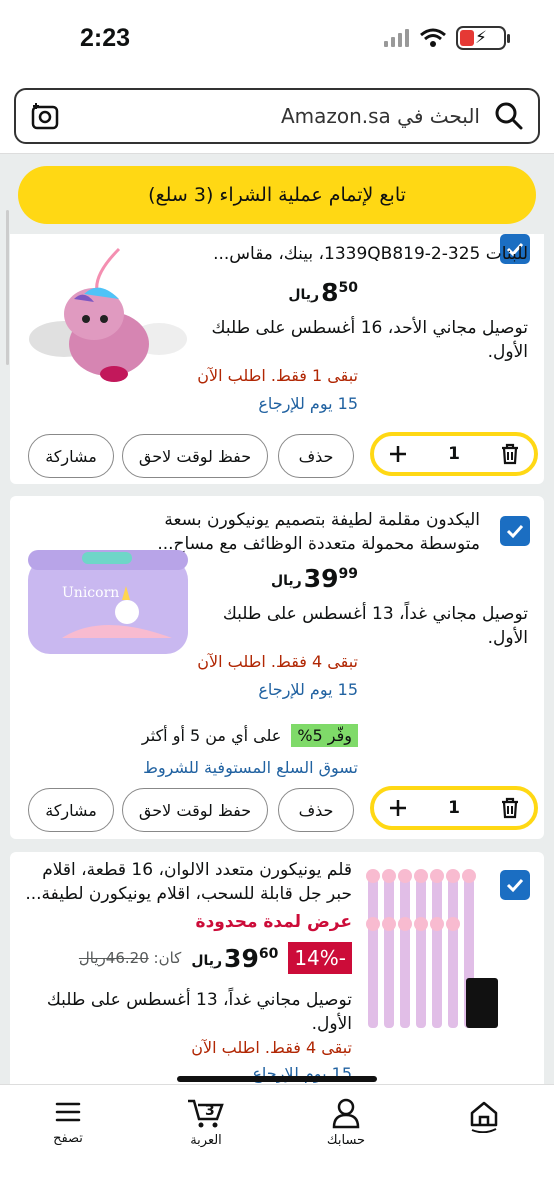  Describe the element at coordinates (434, 948) in the screenshot. I see `unicorn-pens-image` at that location.